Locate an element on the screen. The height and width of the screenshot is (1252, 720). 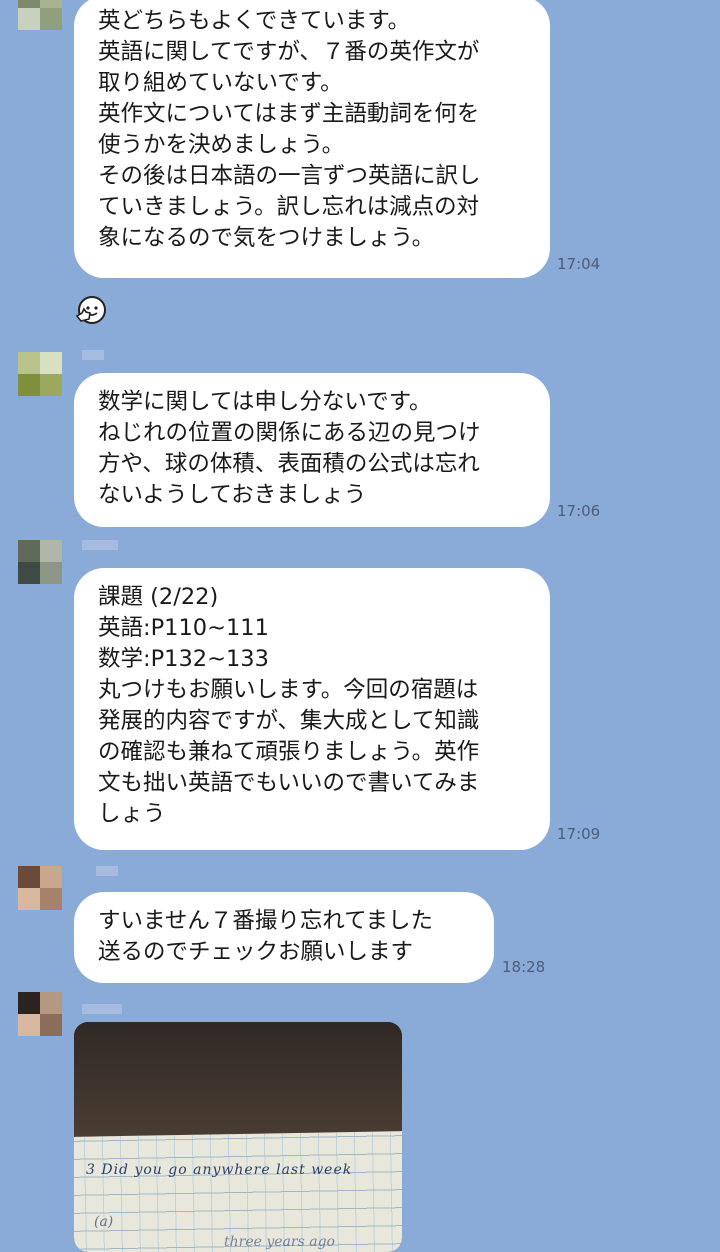
message-text-line: の確認も兼ねて頑張りましょう。英作 is located at coordinates (289, 752).